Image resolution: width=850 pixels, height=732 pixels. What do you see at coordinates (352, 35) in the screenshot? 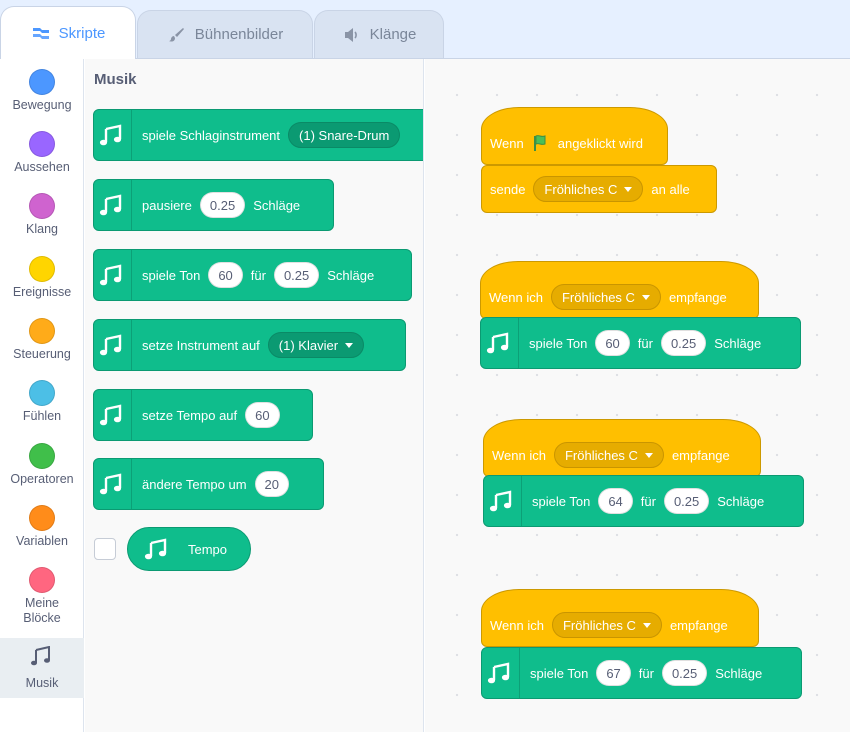
I see `sound-icon` at bounding box center [352, 35].